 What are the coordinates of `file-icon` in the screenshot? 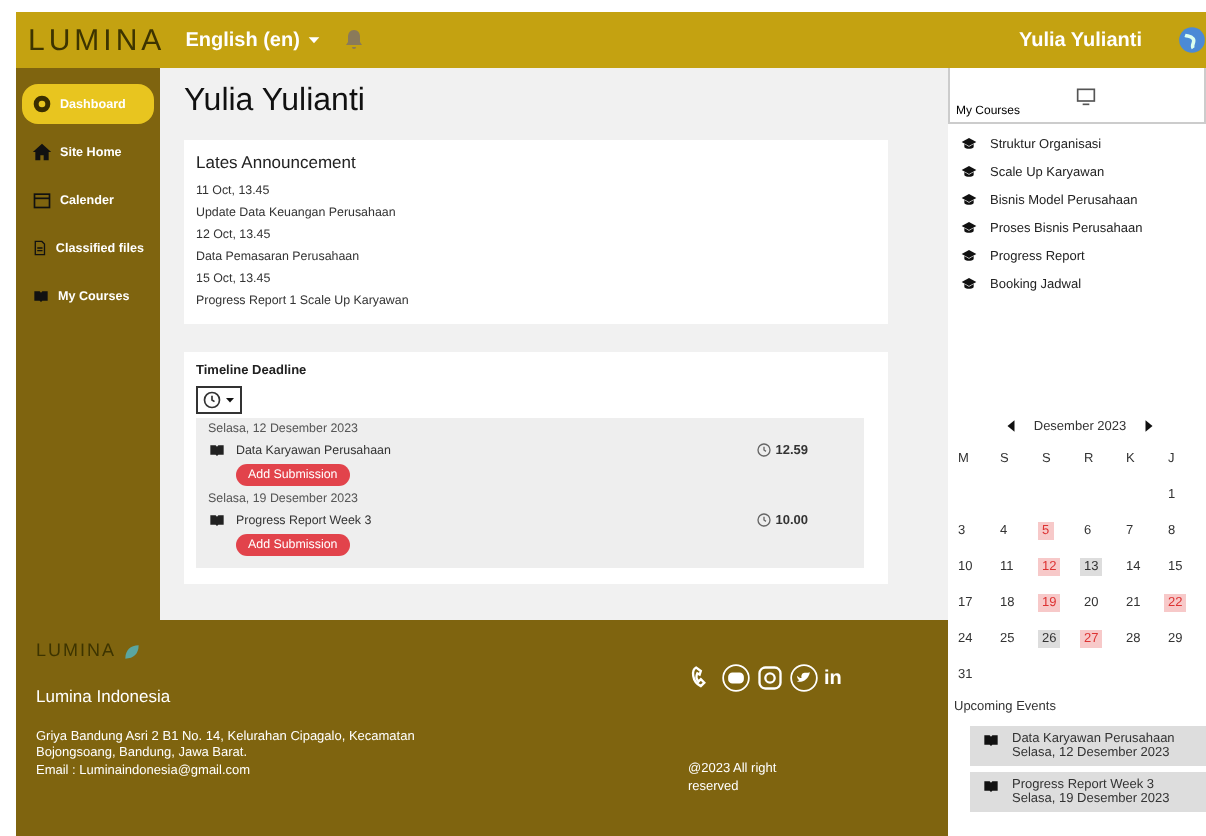 It's located at (40, 248).